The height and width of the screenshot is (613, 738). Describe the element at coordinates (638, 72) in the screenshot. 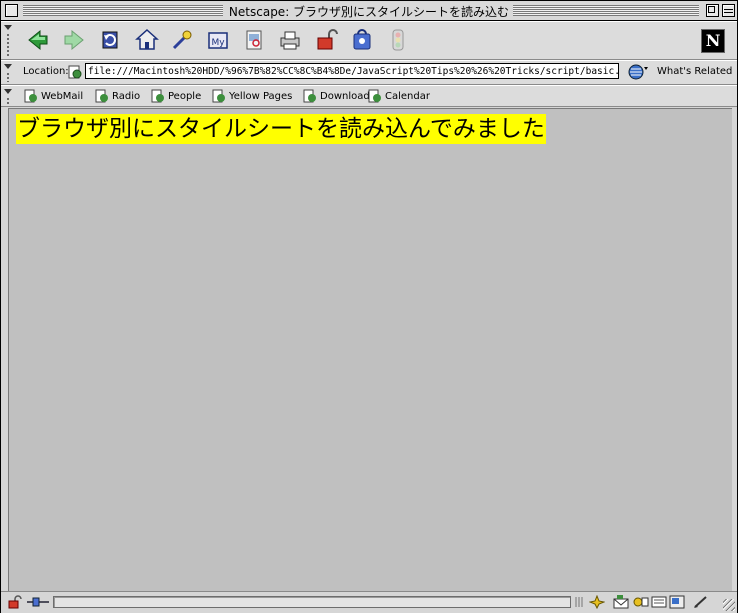

I see `whats-related-icon` at that location.